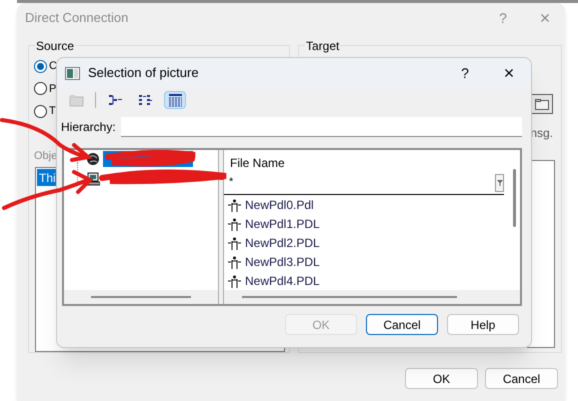 Image resolution: width=578 pixels, height=401 pixels. I want to click on field-label: Obje, so click(46, 156).